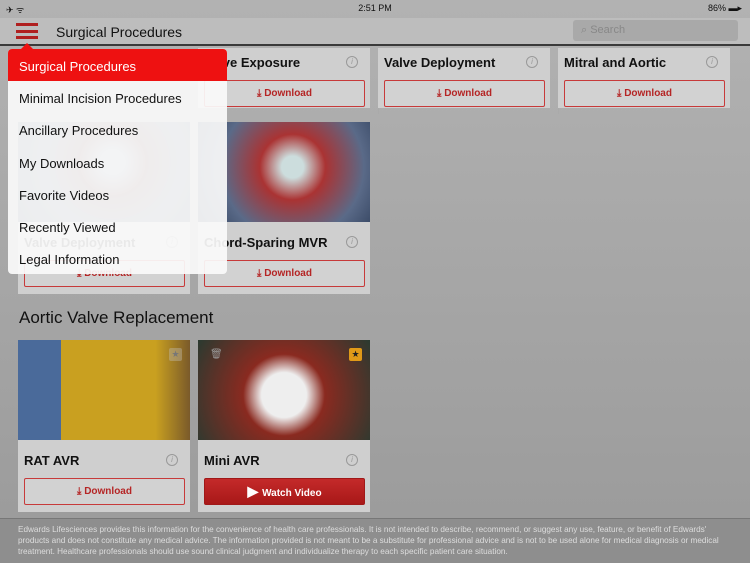 The image size is (750, 563). I want to click on menu-item-surgical-procedures: Surgical Procedures, so click(117, 65).